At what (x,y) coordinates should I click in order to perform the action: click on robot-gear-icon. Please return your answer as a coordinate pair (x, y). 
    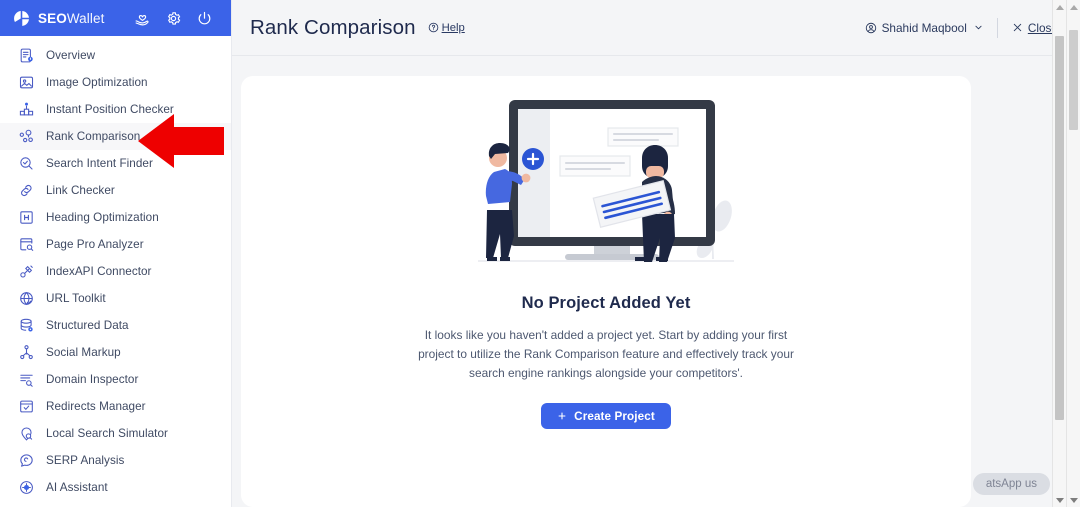
    Looking at the image, I should click on (26, 487).